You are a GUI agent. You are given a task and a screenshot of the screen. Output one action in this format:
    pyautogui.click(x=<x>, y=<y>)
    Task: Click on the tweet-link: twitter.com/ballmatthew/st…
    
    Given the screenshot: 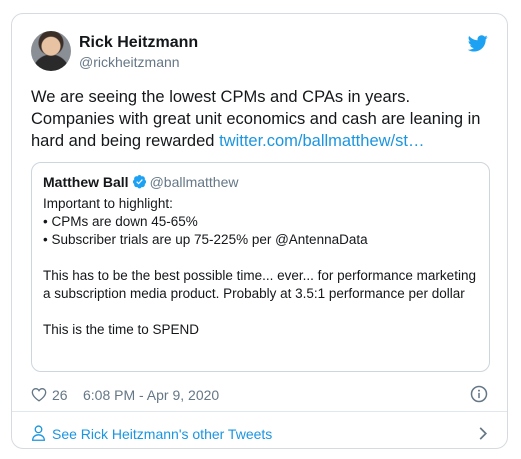 What is the action you would take?
    pyautogui.click(x=321, y=141)
    